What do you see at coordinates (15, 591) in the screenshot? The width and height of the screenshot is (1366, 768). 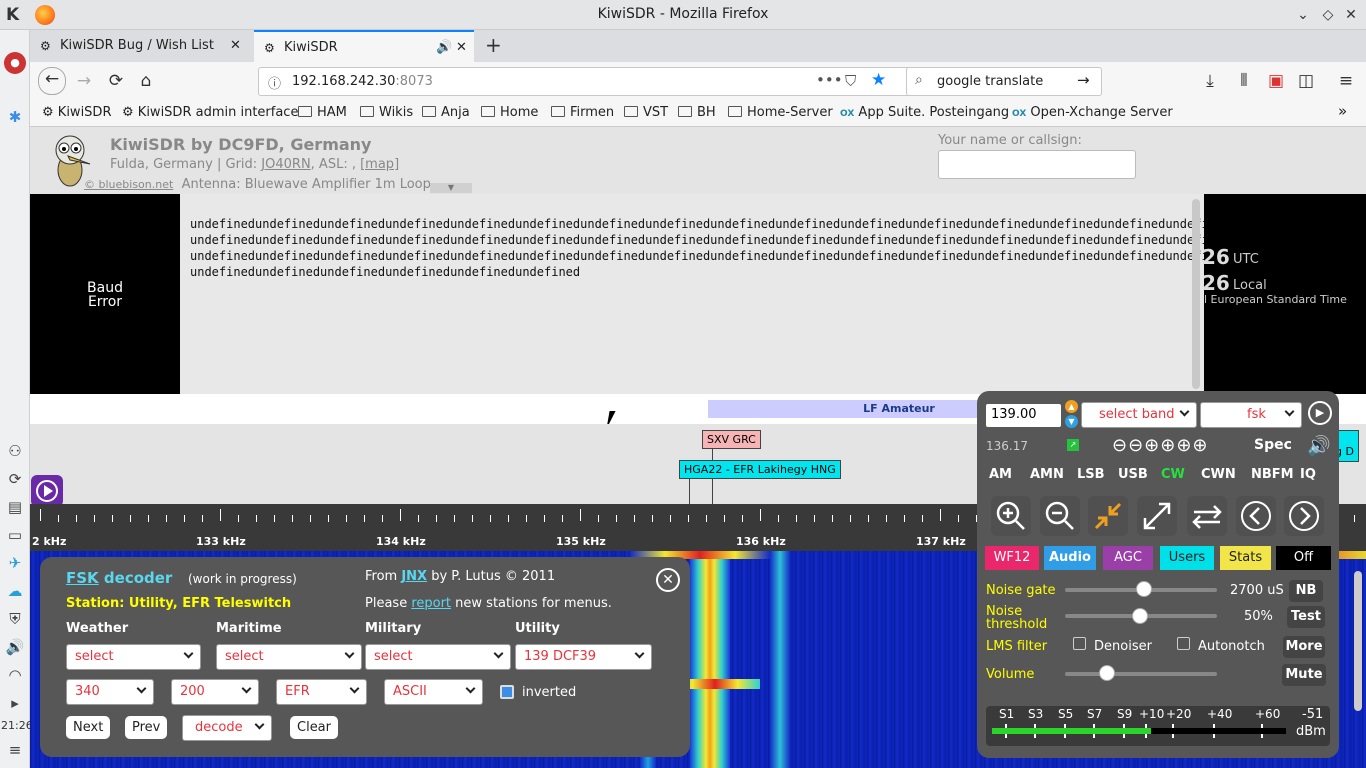 I see `cloud-icon: ☁` at bounding box center [15, 591].